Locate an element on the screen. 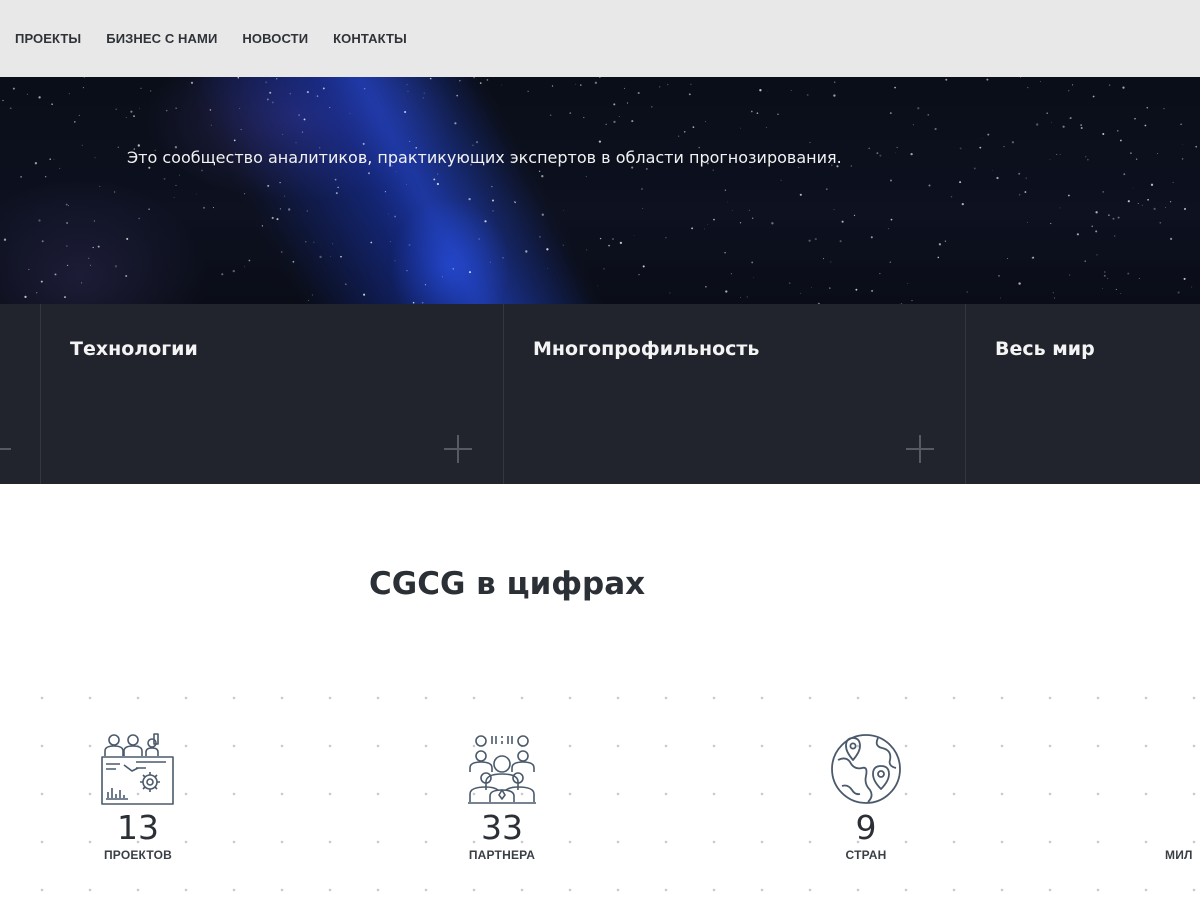 This screenshot has height=900, width=1200. feature-panel-technologies: Технологии is located at coordinates (271, 394).